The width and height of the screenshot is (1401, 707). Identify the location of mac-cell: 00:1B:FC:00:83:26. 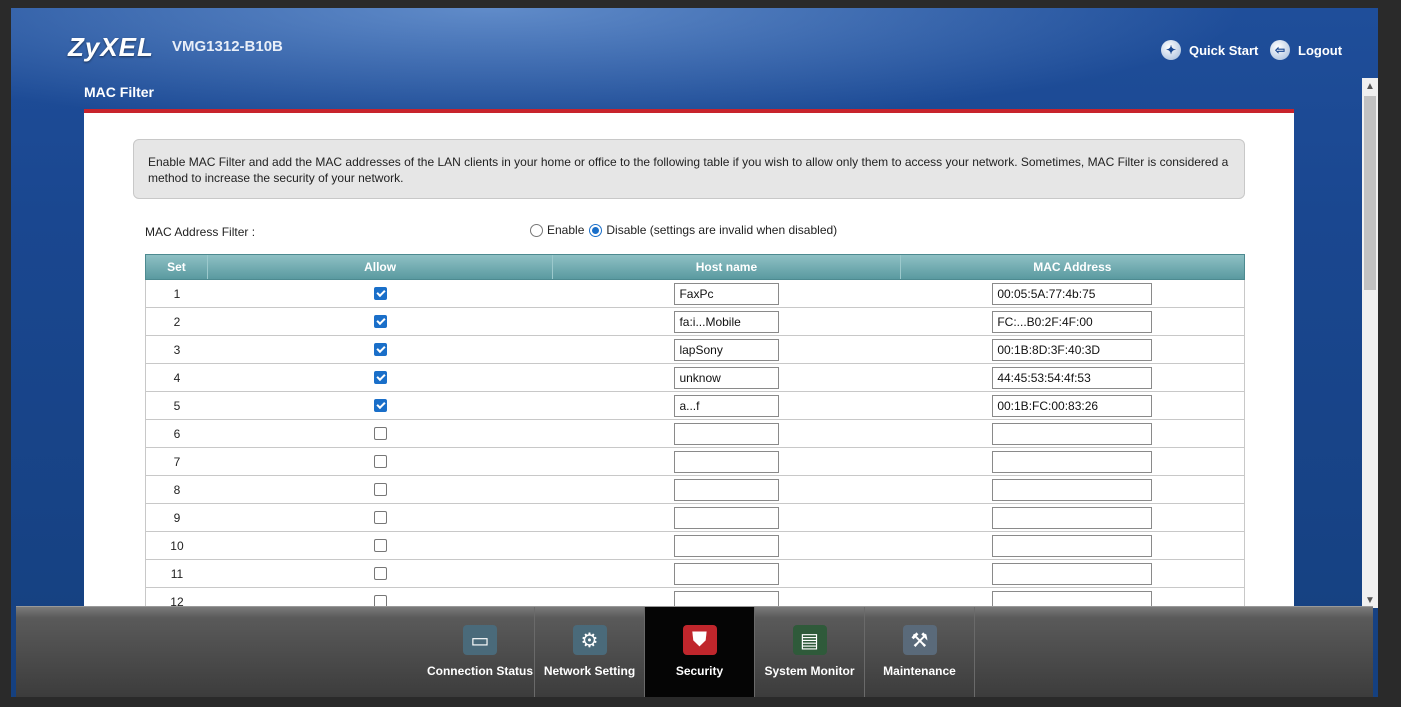
(1072, 405).